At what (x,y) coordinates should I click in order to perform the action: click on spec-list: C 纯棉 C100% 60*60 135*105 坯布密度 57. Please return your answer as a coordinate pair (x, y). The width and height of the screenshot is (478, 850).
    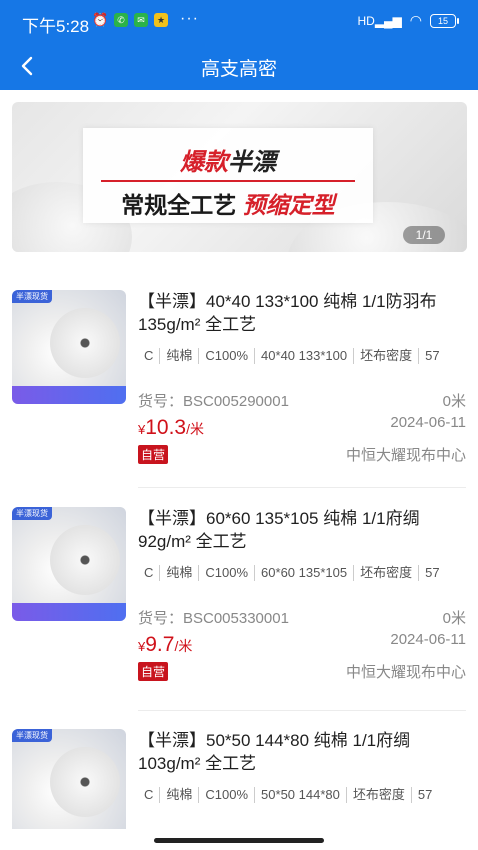
    Looking at the image, I should click on (302, 576).